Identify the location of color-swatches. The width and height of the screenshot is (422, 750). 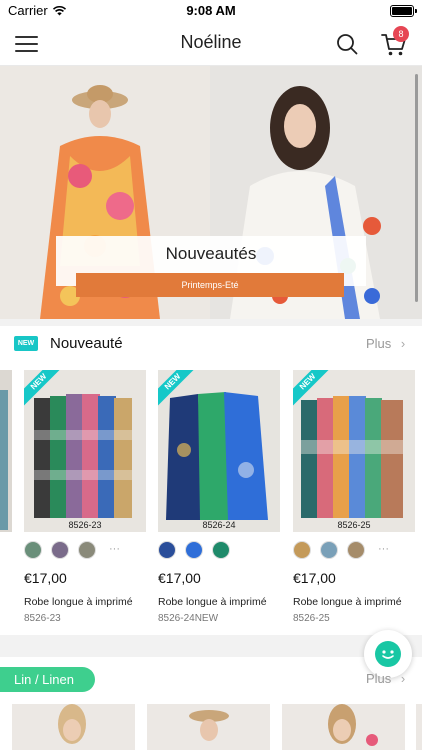
(219, 551).